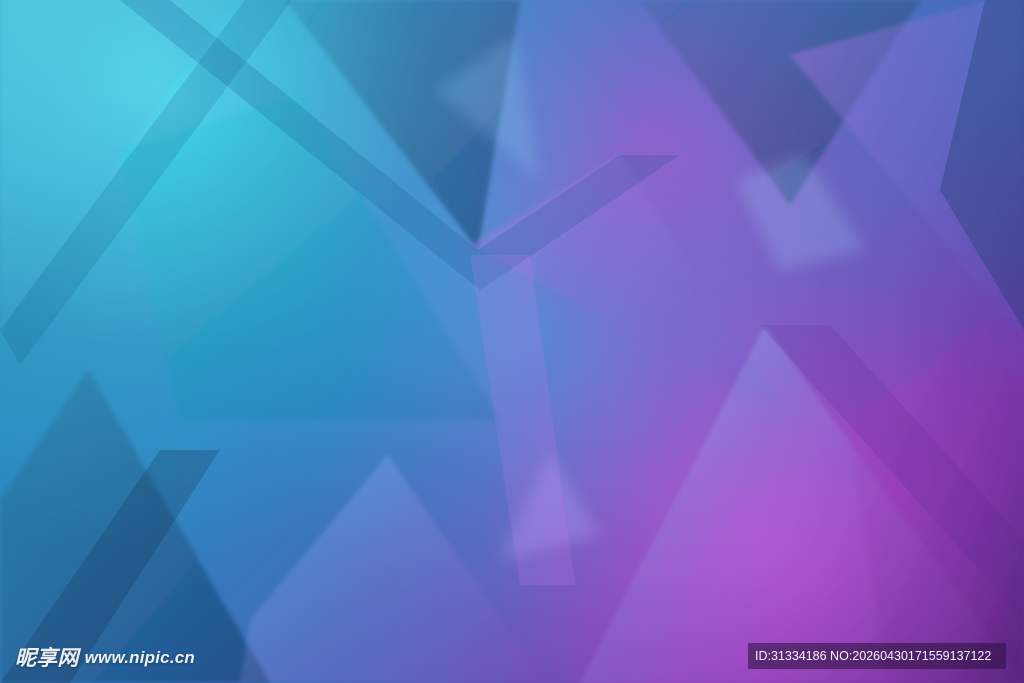 Image resolution: width=1024 pixels, height=683 pixels. I want to click on site-watermark: 昵享网 www.nipic.cn, so click(105, 658).